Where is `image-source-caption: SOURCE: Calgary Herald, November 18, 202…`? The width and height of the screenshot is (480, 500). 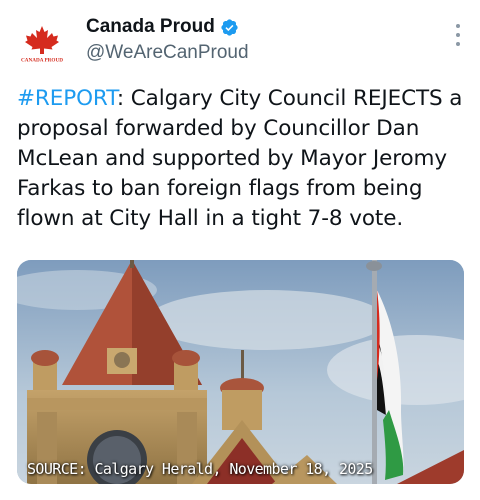 image-source-caption: SOURCE: Calgary Herald, November 18, 202… is located at coordinates (200, 469).